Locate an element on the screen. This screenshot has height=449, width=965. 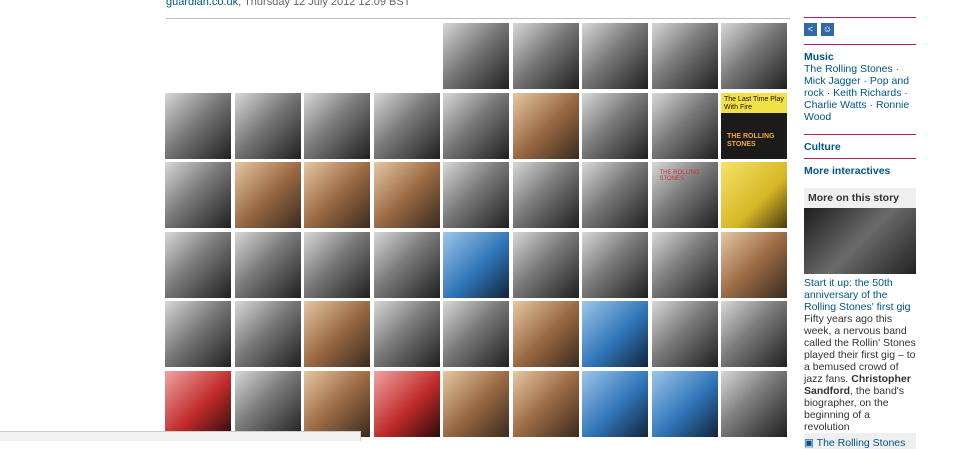
music-heading: Music is located at coordinates (860, 57).